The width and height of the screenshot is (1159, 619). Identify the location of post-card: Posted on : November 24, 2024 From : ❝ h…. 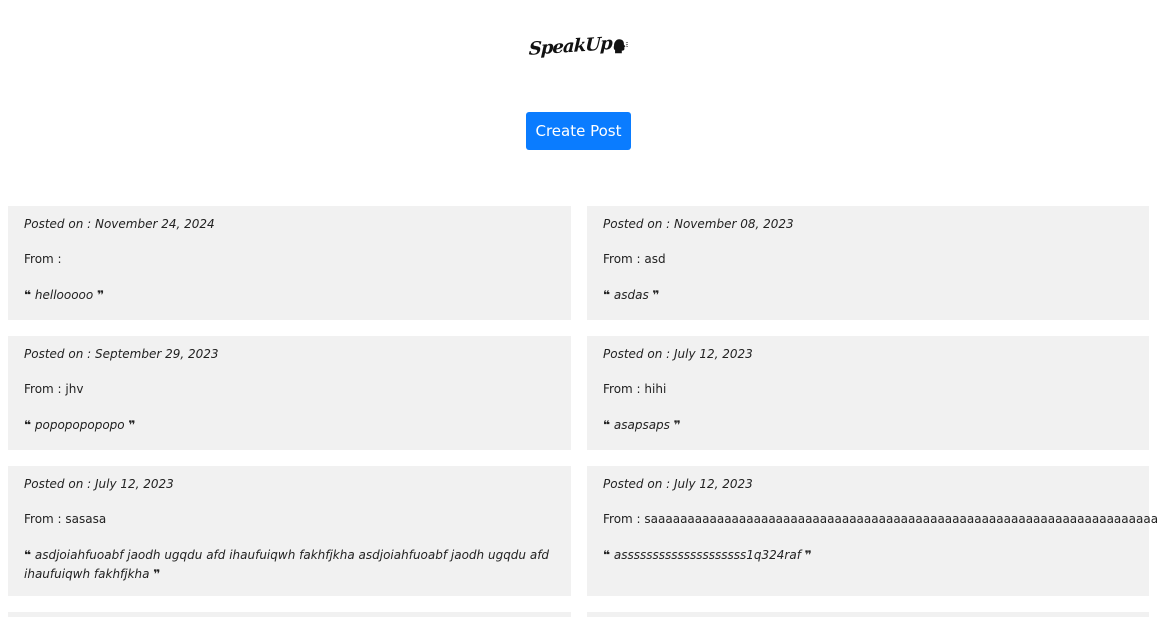
(289, 263).